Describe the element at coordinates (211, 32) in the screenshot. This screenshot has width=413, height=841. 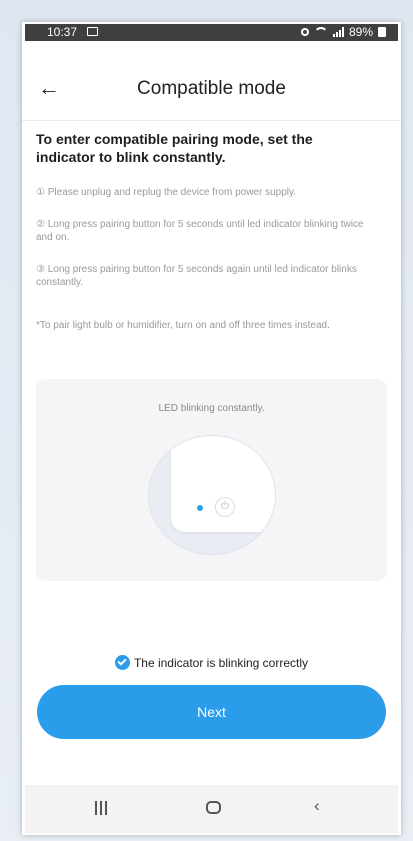
I see `status-bar: 10:37 89%` at that location.